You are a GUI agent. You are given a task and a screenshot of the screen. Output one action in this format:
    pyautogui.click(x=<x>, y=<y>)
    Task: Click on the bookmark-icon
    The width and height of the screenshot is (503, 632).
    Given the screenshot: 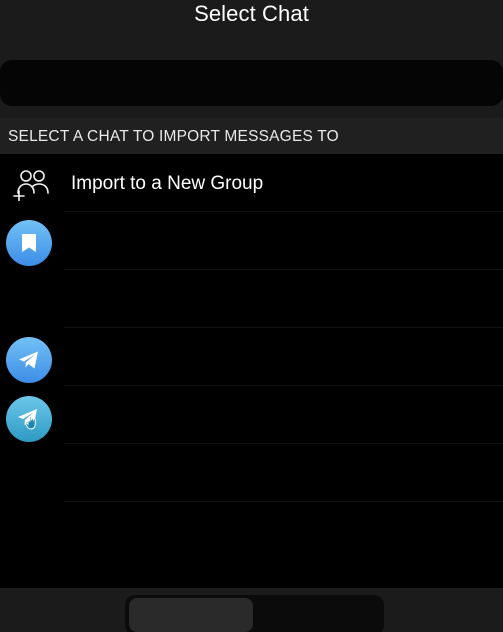 What is the action you would take?
    pyautogui.click(x=29, y=243)
    